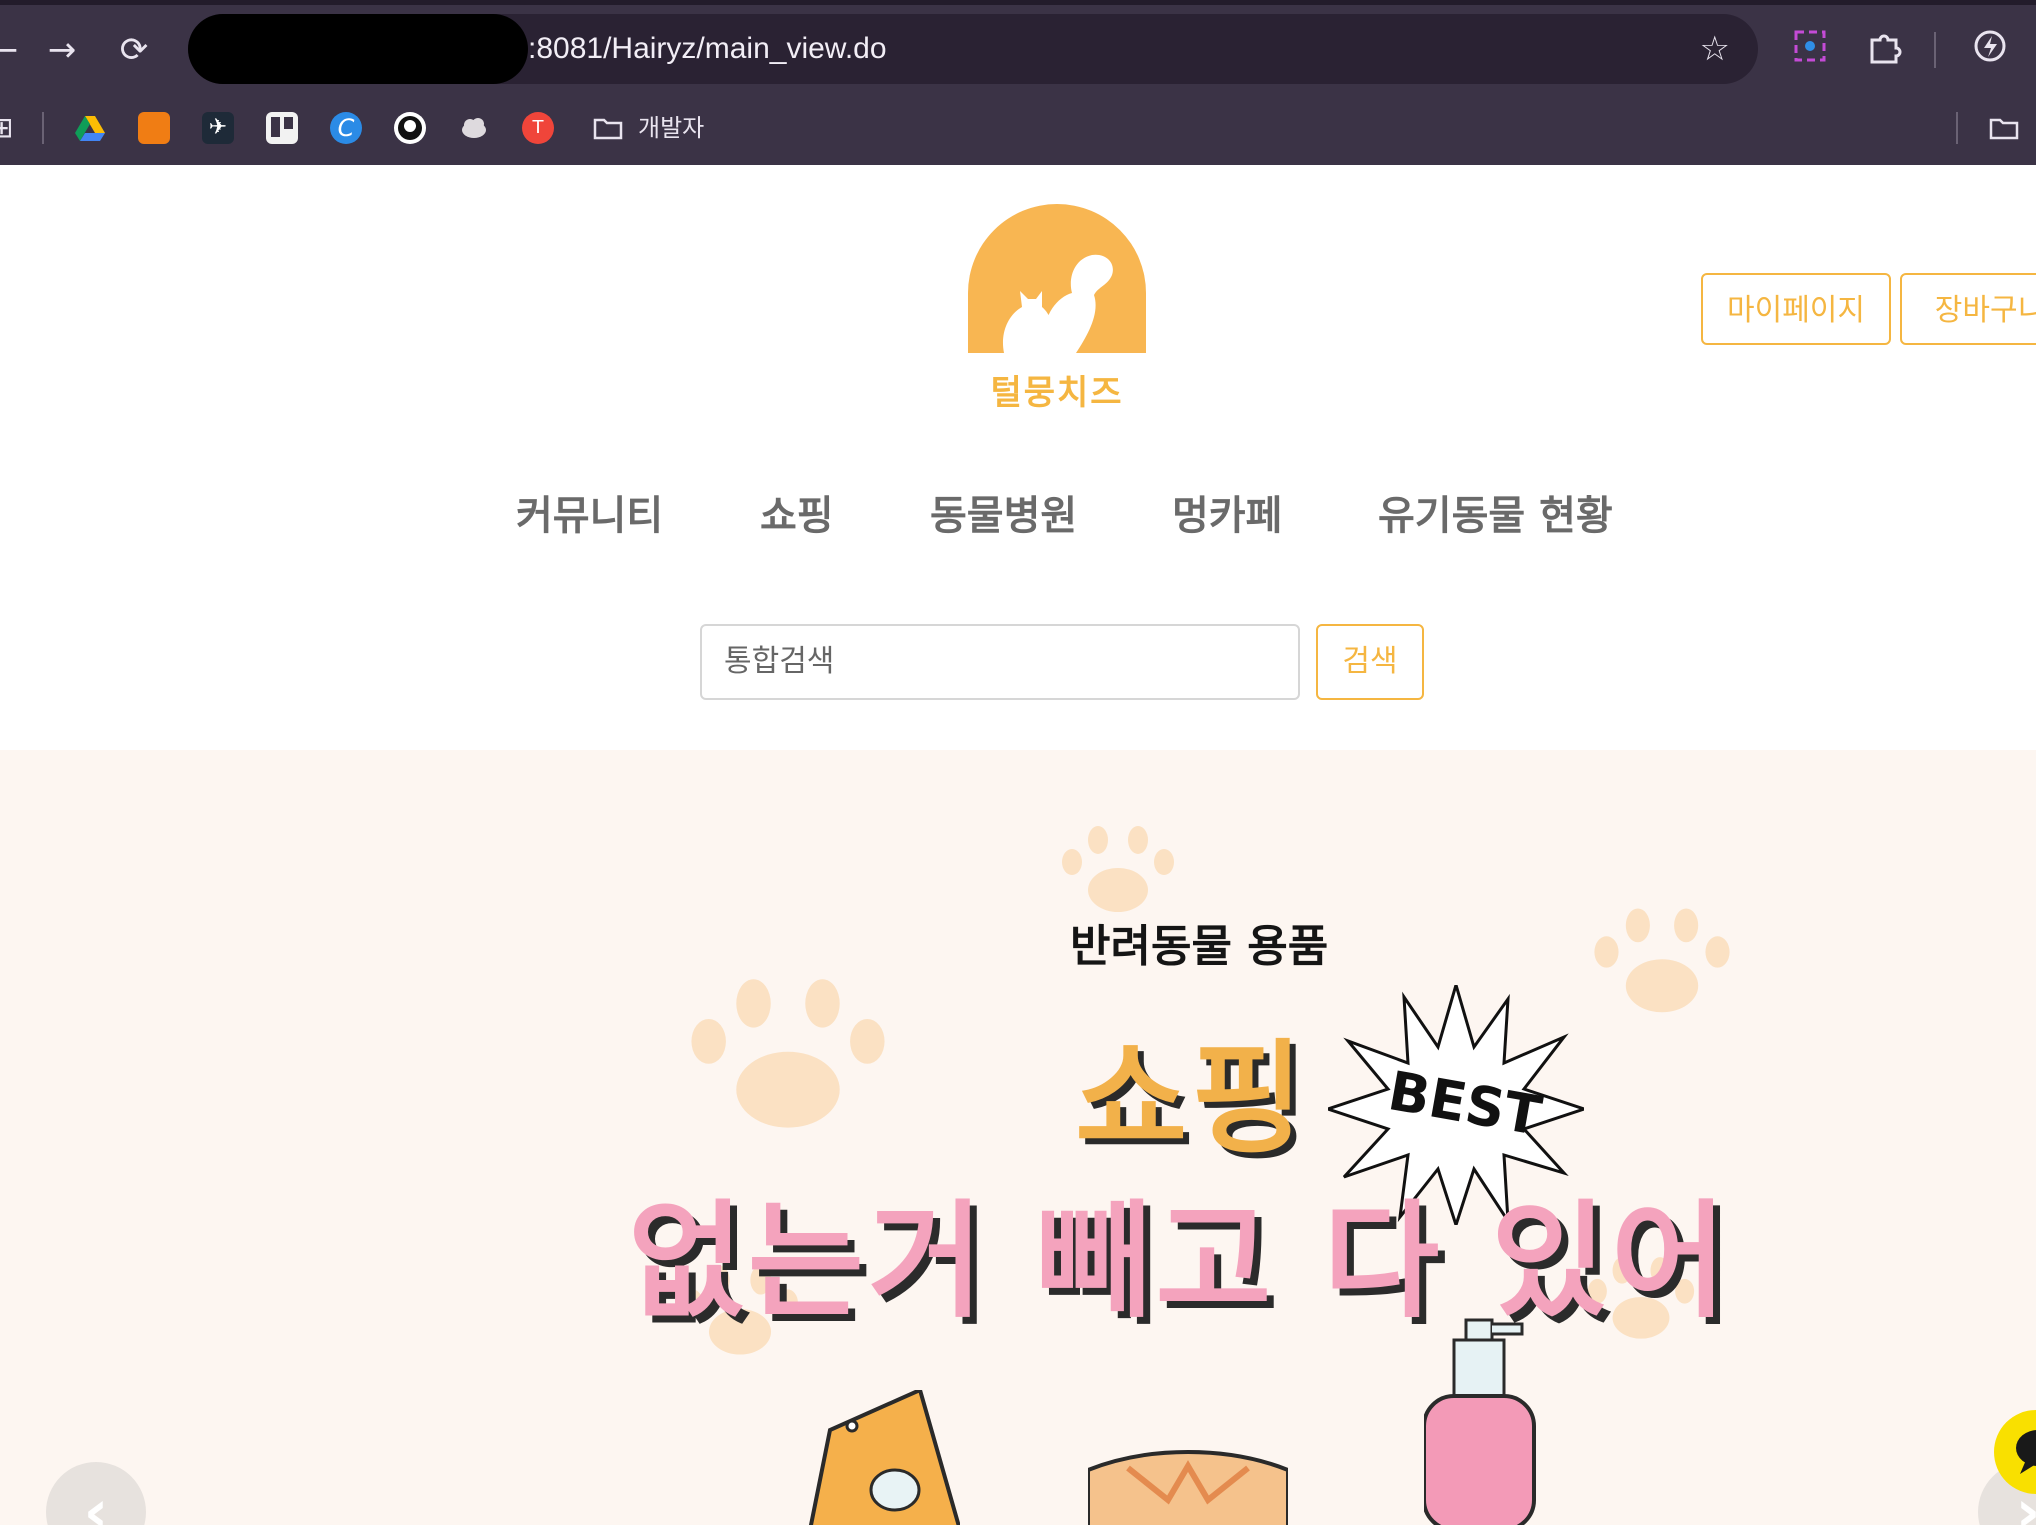  I want to click on cart-button: 장바구니, so click(1968, 309).